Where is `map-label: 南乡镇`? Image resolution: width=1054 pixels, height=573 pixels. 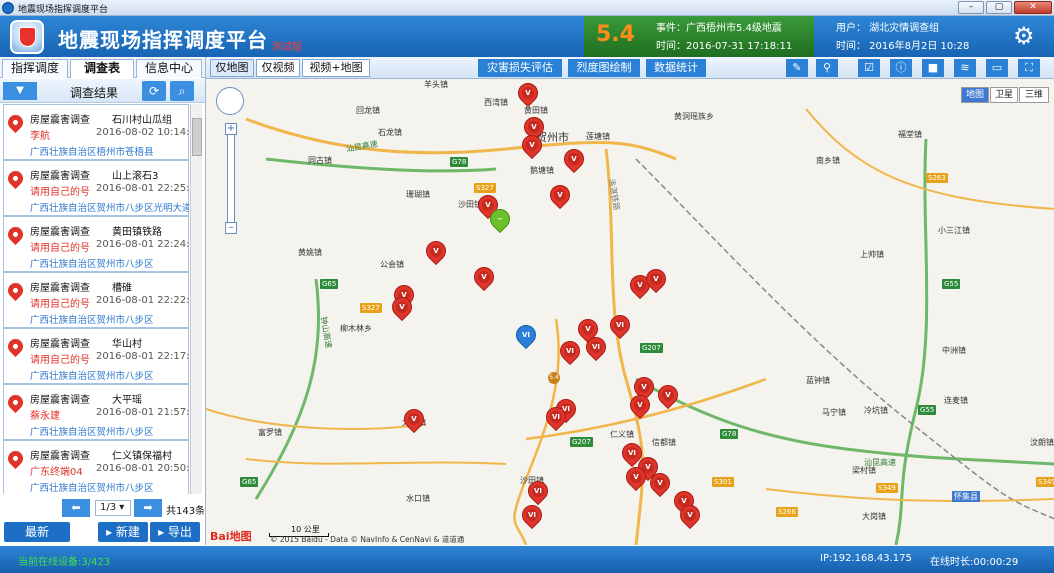 map-label: 南乡镇 is located at coordinates (828, 160).